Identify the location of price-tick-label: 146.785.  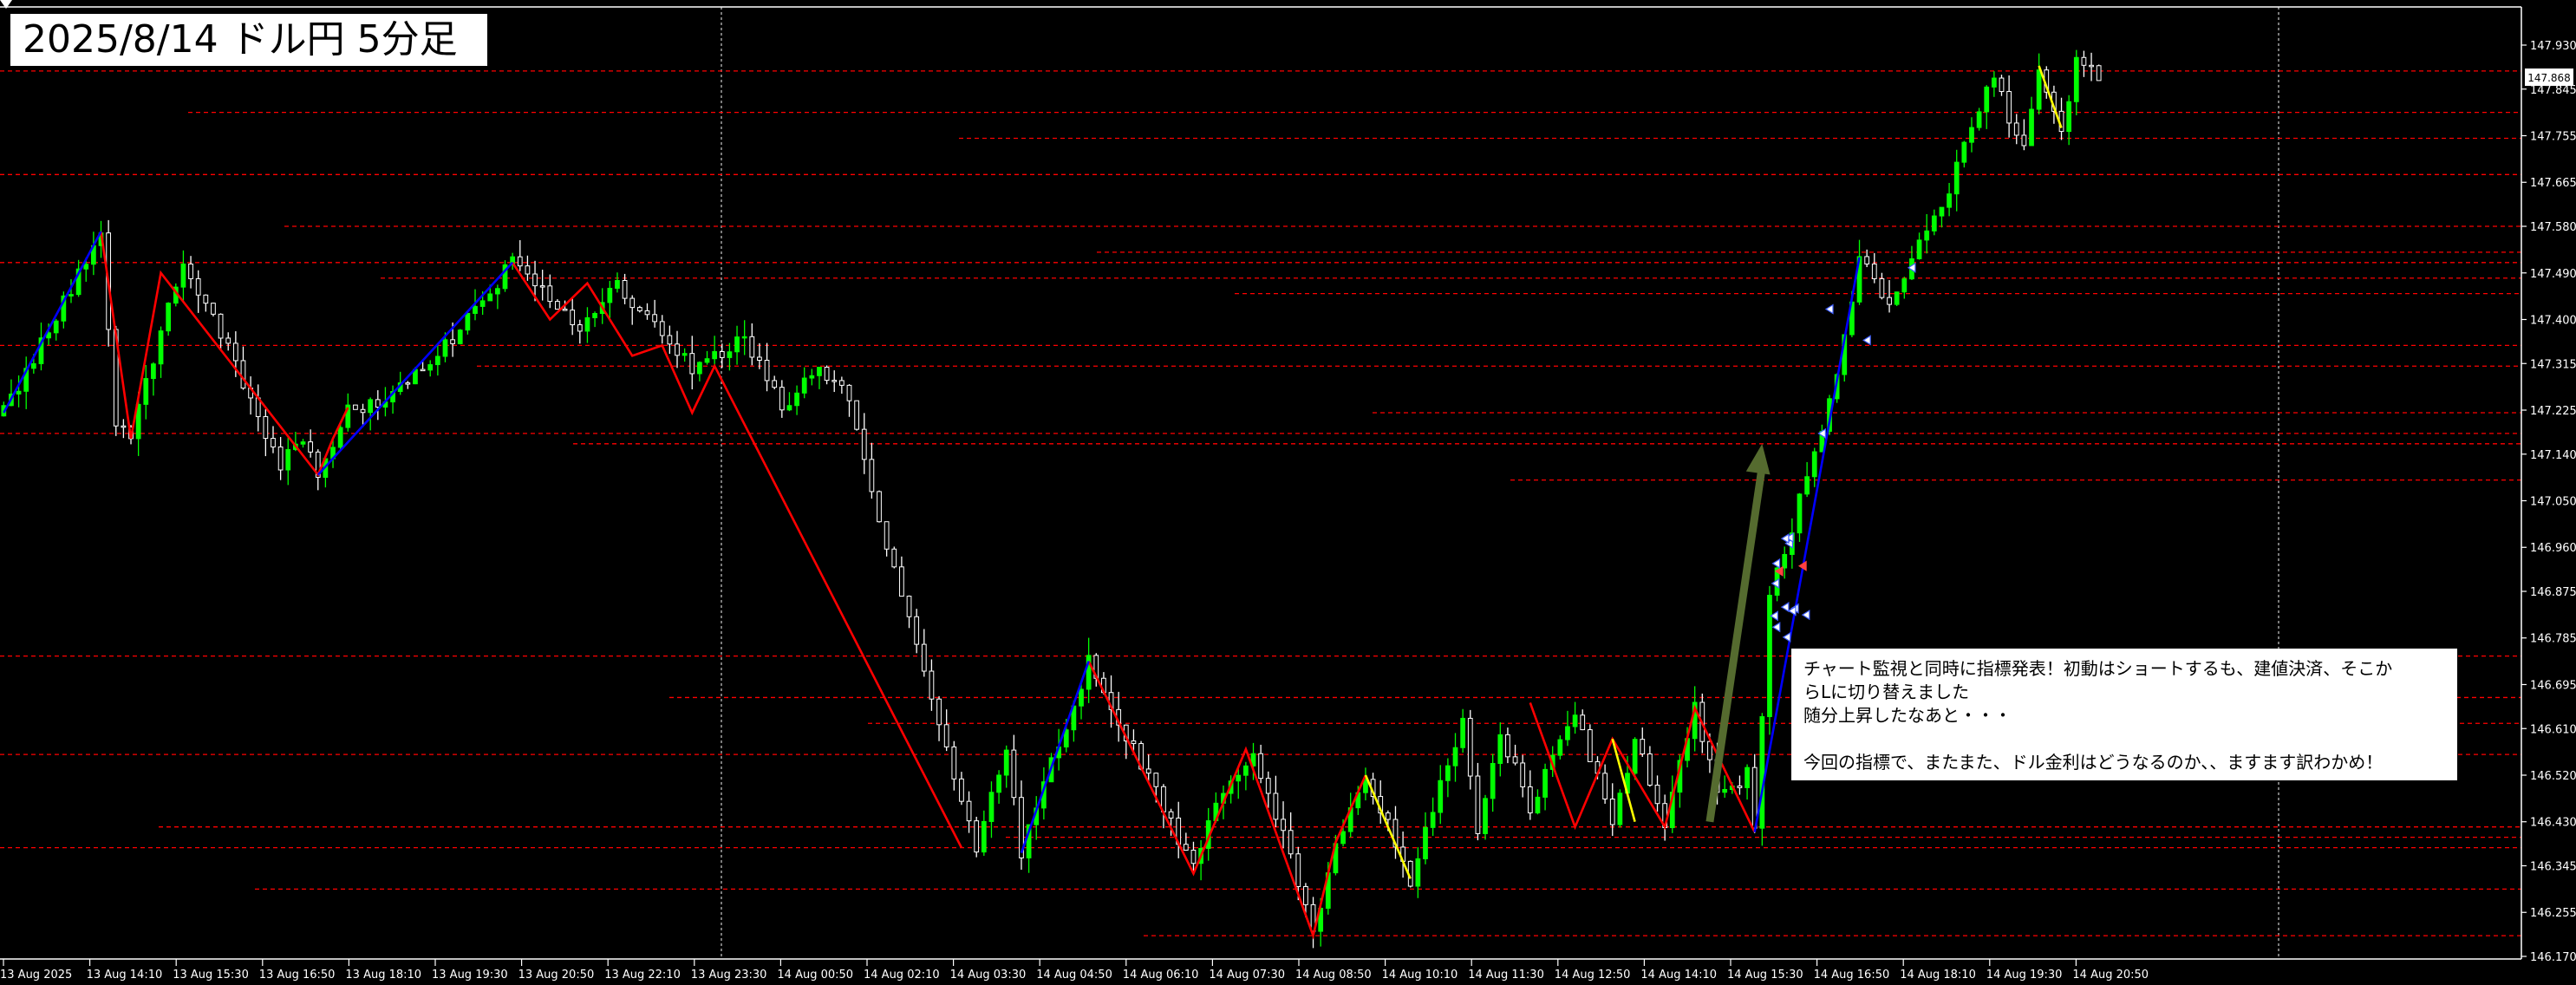
(2553, 640).